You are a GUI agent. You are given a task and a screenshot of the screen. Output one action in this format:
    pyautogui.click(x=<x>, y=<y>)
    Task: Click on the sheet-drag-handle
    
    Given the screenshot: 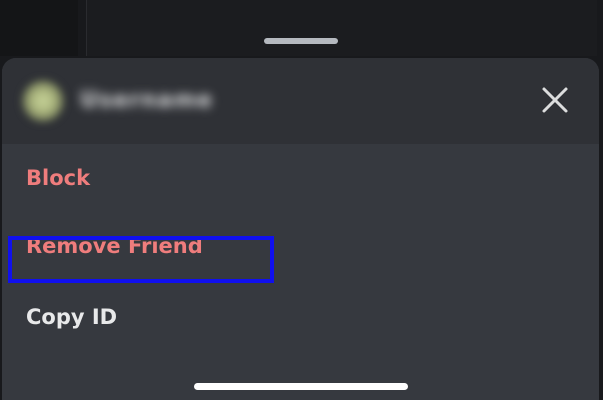 What is the action you would take?
    pyautogui.click(x=301, y=41)
    